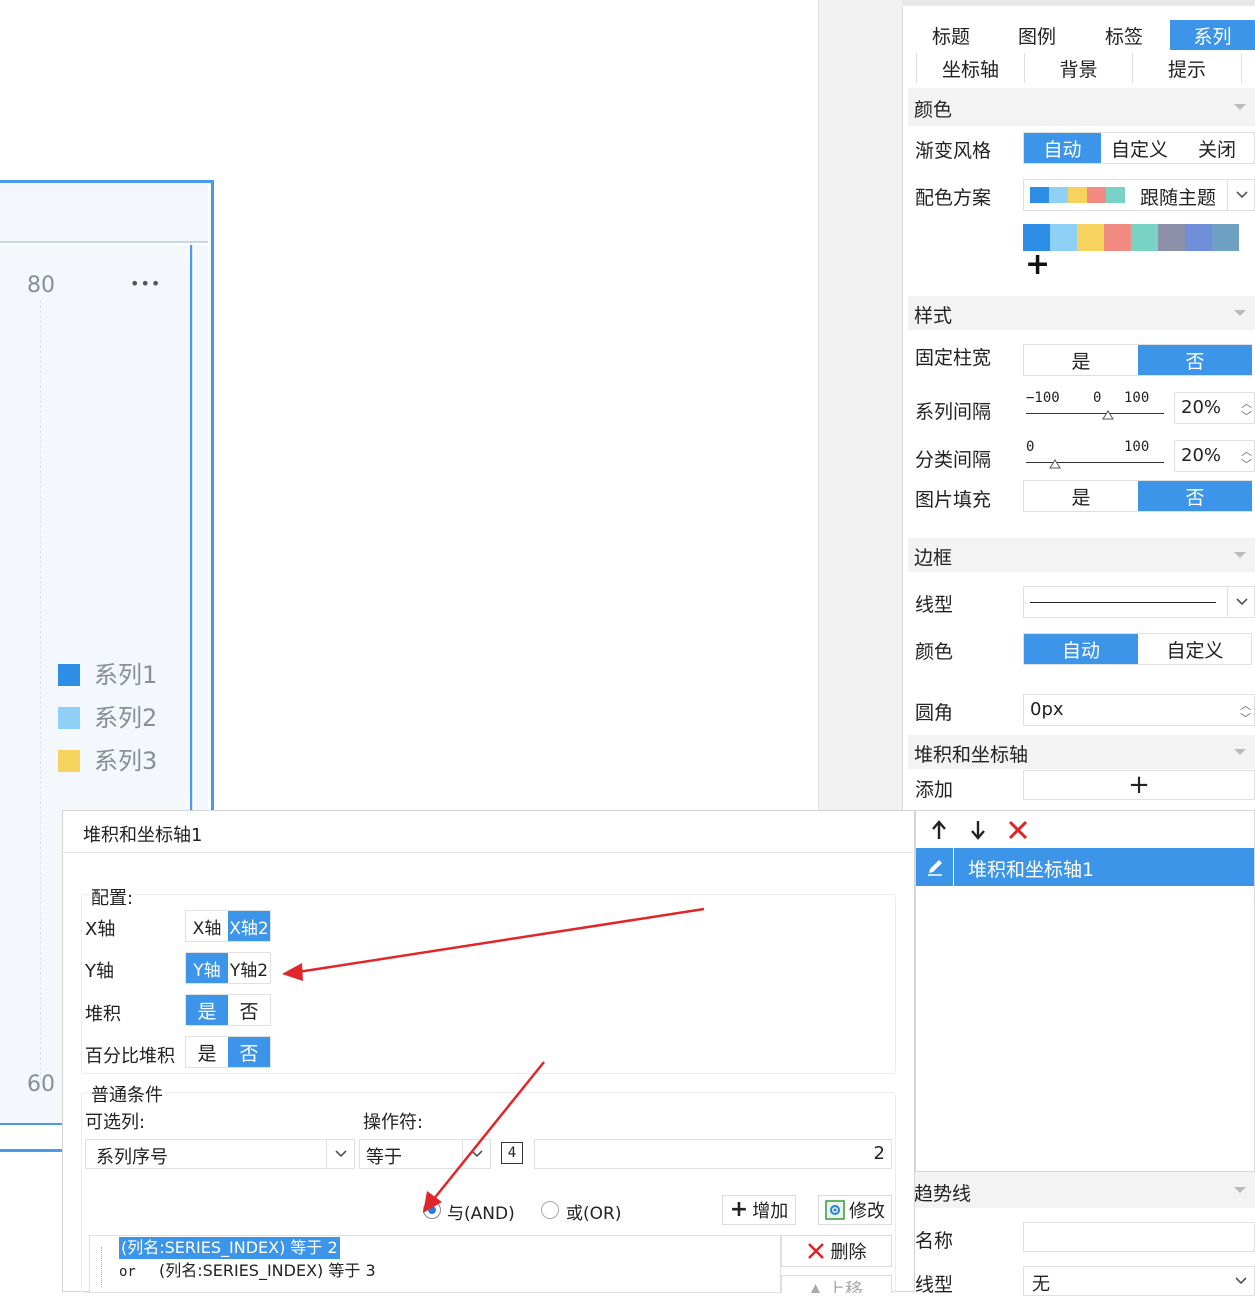 Image resolution: width=1255 pixels, height=1297 pixels. What do you see at coordinates (1037, 35) in the screenshot?
I see `tab-legend: 图例` at bounding box center [1037, 35].